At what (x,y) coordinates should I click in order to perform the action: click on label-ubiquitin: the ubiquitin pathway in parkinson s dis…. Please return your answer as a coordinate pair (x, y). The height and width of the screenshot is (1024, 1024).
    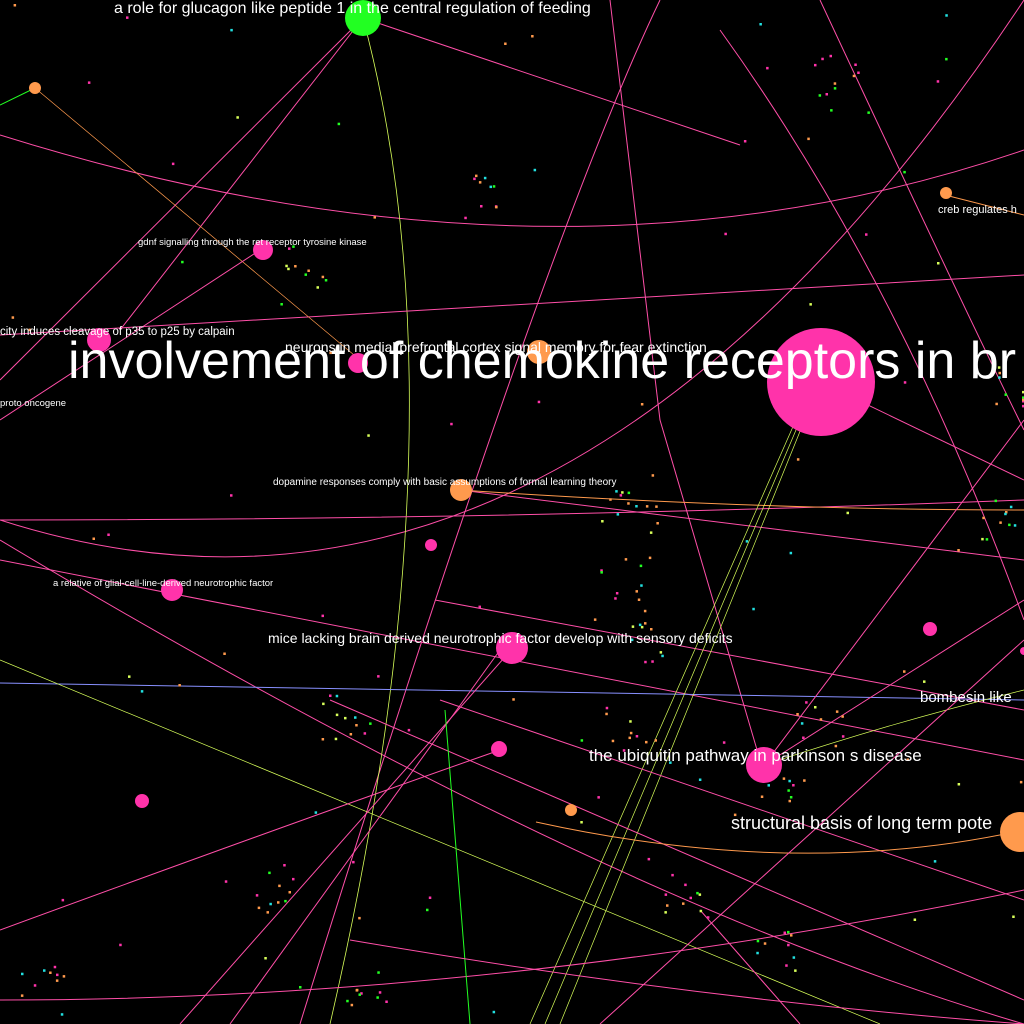
    Looking at the image, I should click on (755, 755).